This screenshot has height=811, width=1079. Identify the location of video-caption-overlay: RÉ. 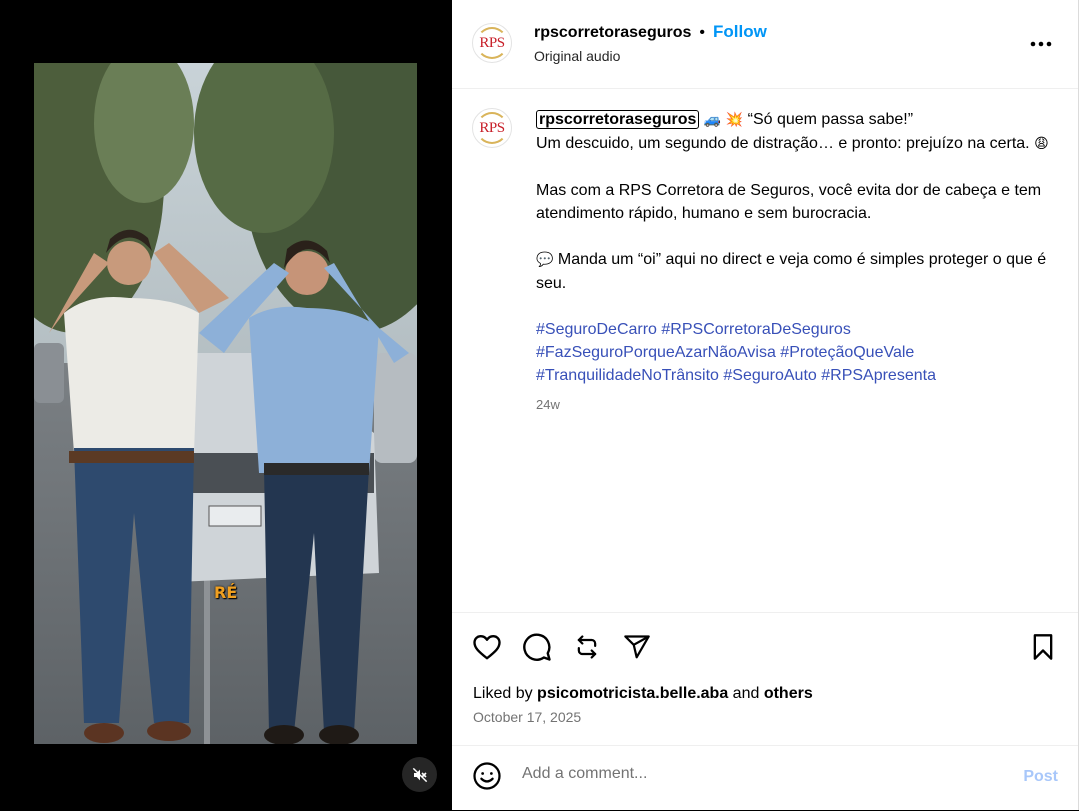
(226, 592).